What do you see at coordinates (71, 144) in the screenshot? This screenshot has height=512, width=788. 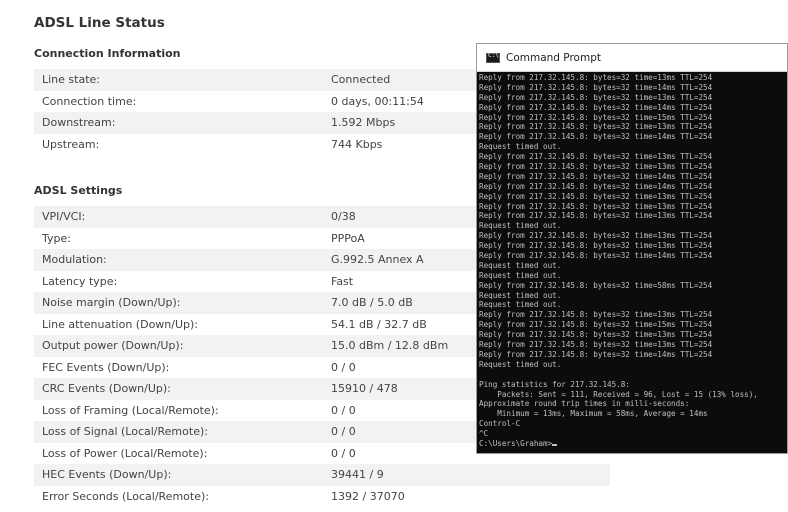 I see `row-label: Upstream:` at bounding box center [71, 144].